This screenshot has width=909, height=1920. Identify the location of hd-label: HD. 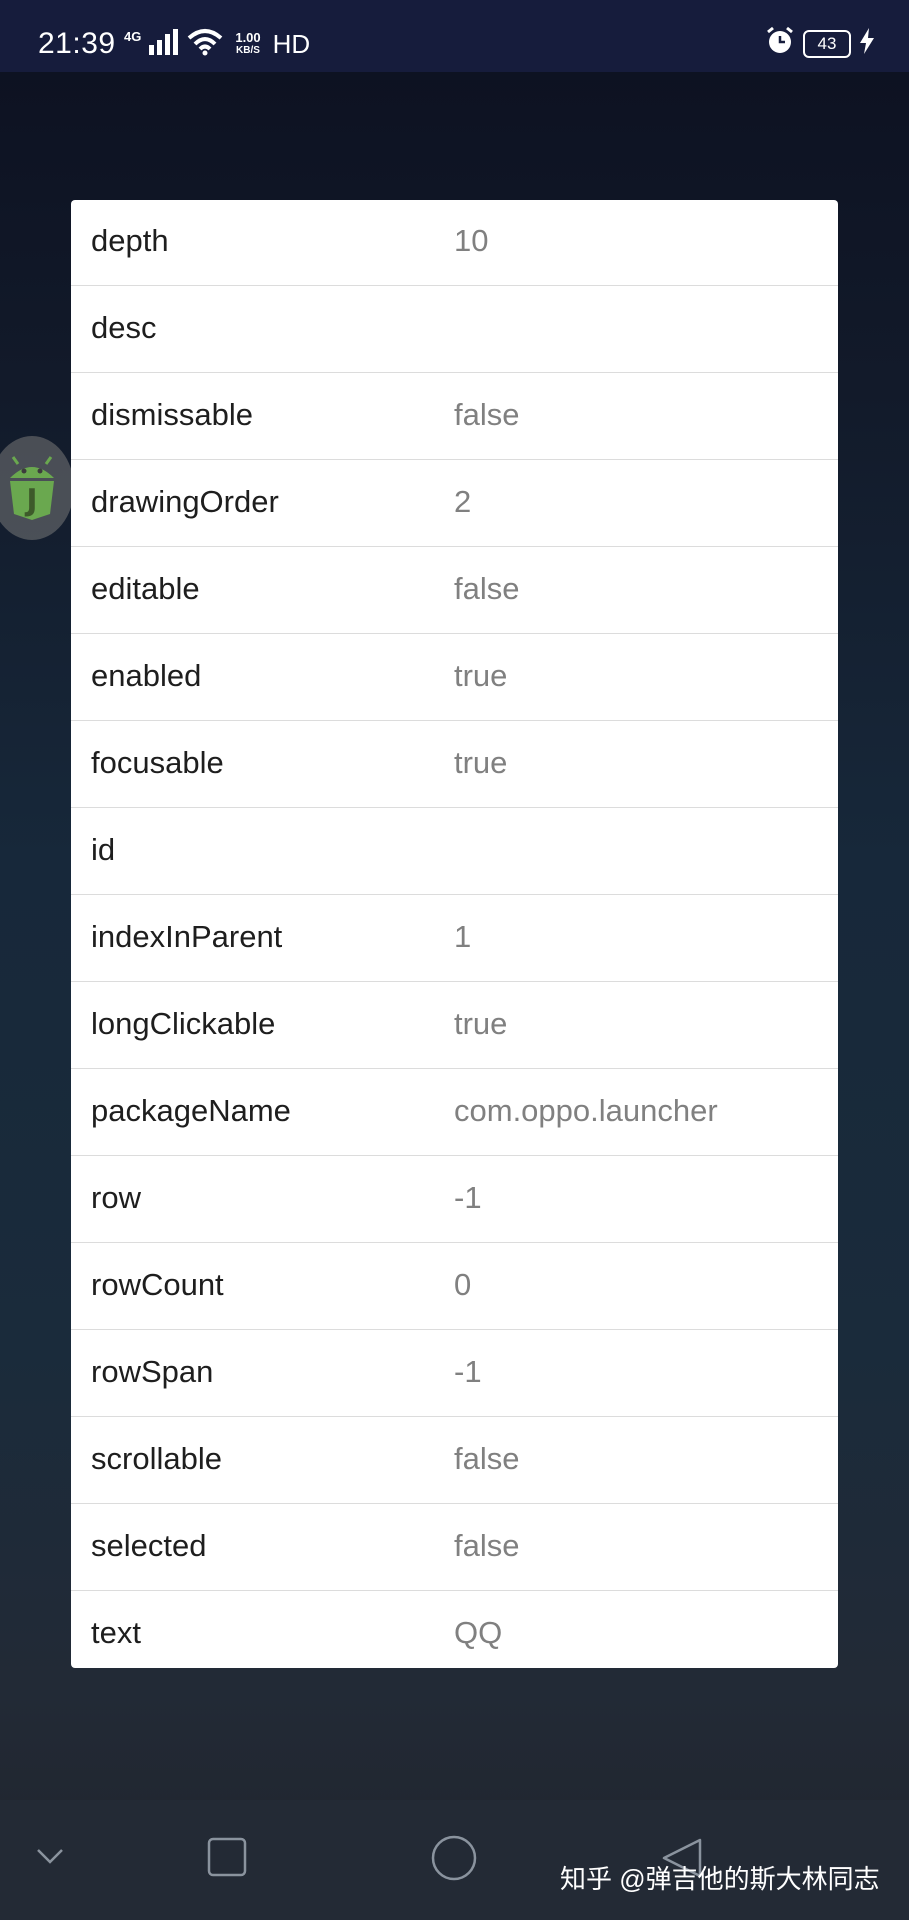
(291, 44).